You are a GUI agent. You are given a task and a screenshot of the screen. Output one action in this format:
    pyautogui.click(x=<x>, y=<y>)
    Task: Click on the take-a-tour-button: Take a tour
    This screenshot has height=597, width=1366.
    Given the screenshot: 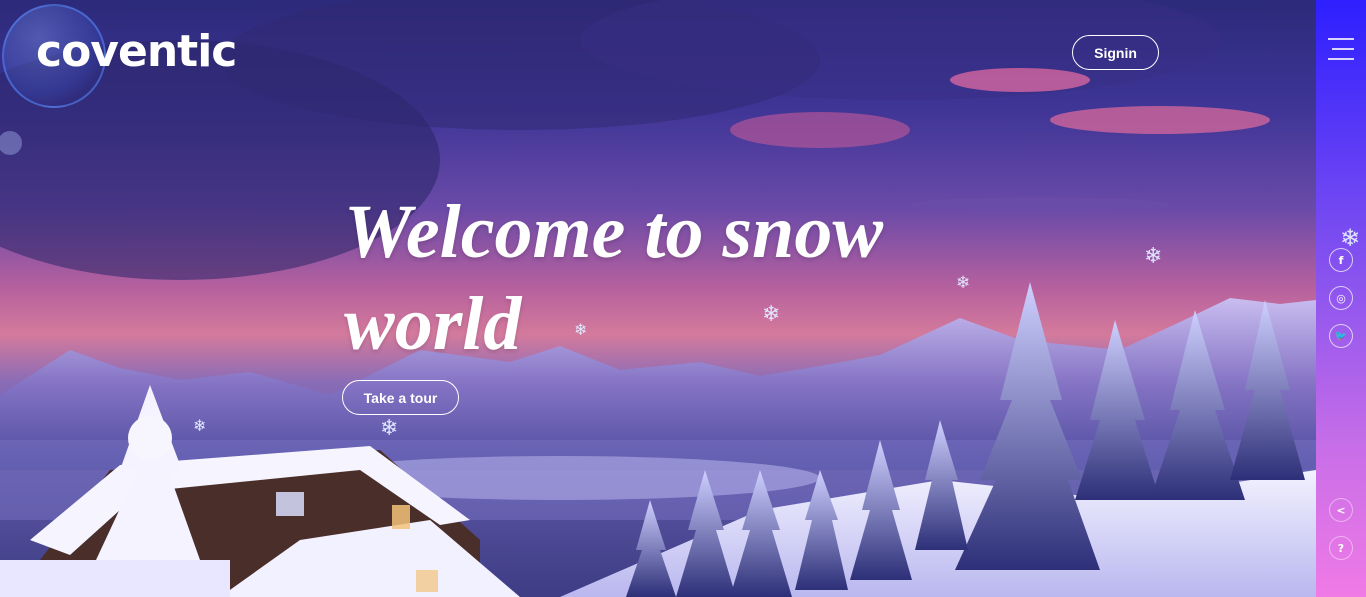 What is the action you would take?
    pyautogui.click(x=400, y=397)
    